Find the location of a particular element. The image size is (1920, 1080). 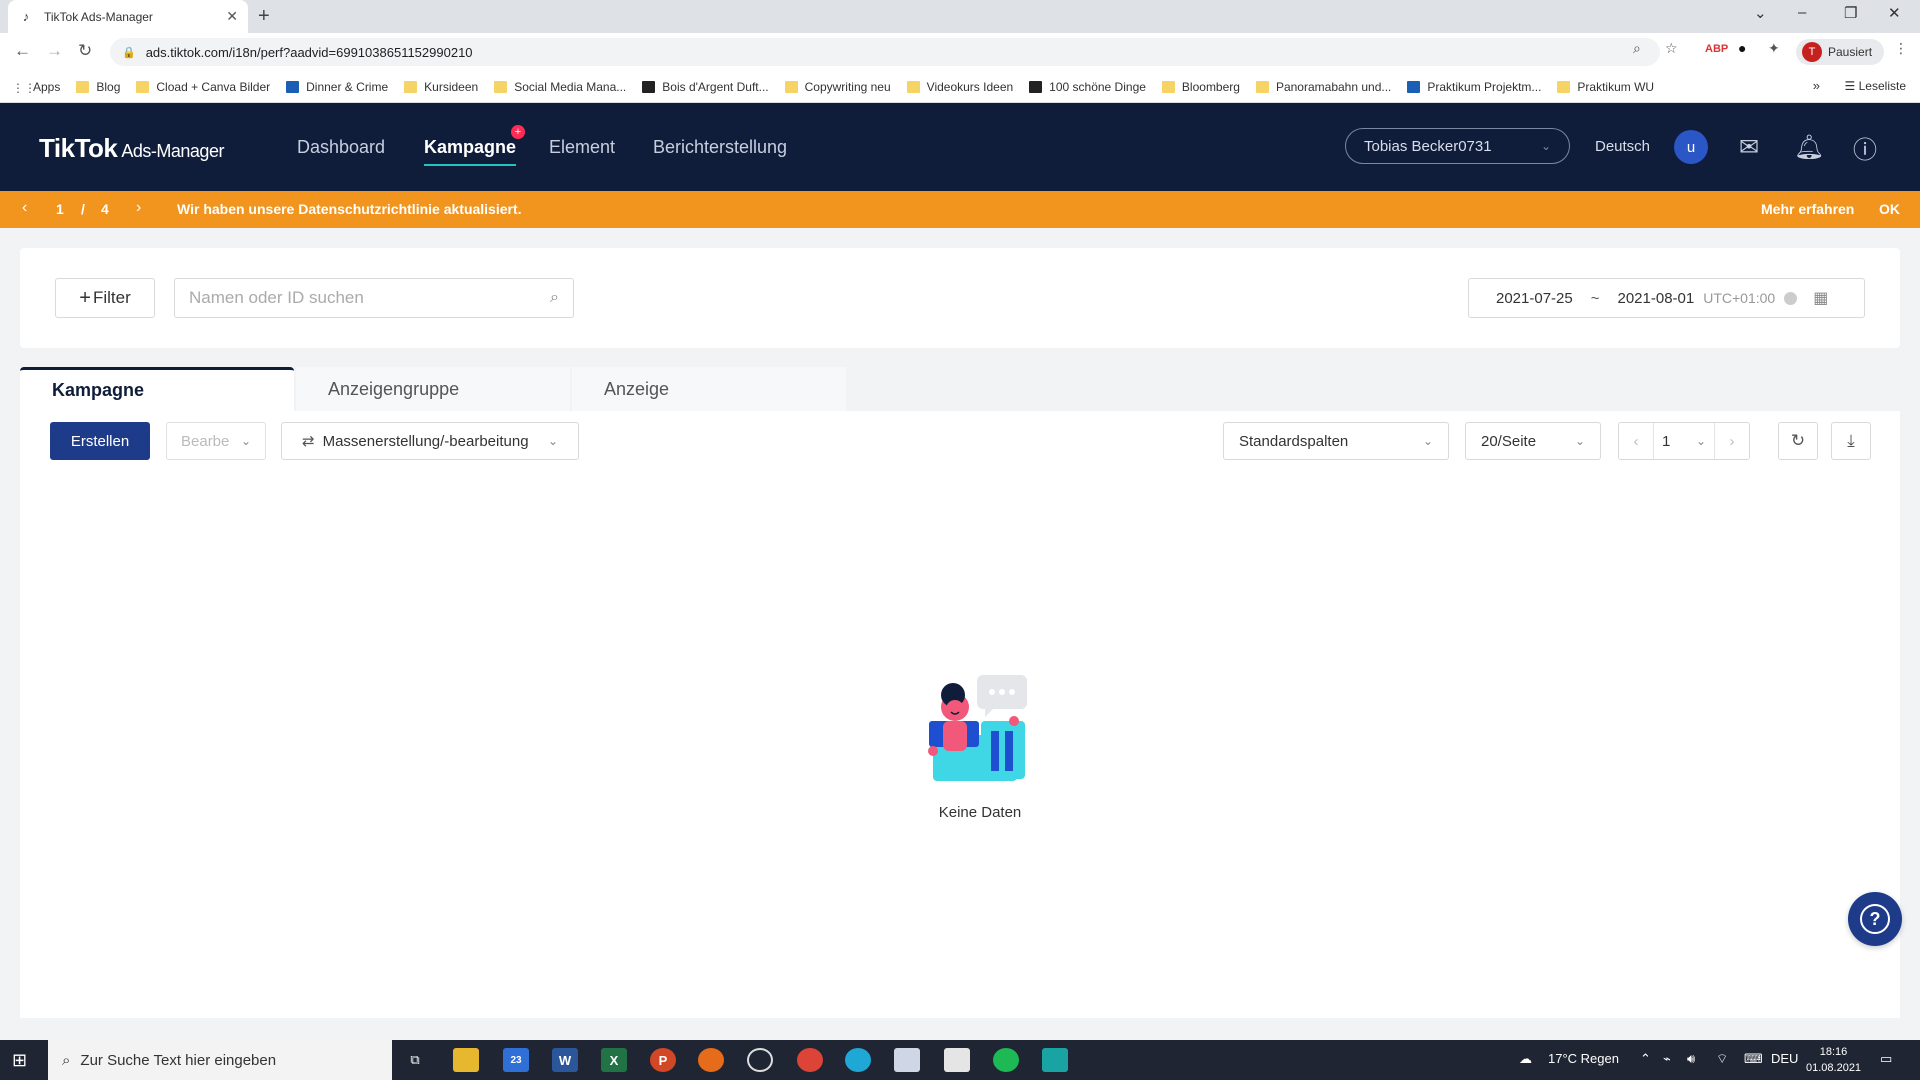

reload-icon: ↻ is located at coordinates (85, 51).